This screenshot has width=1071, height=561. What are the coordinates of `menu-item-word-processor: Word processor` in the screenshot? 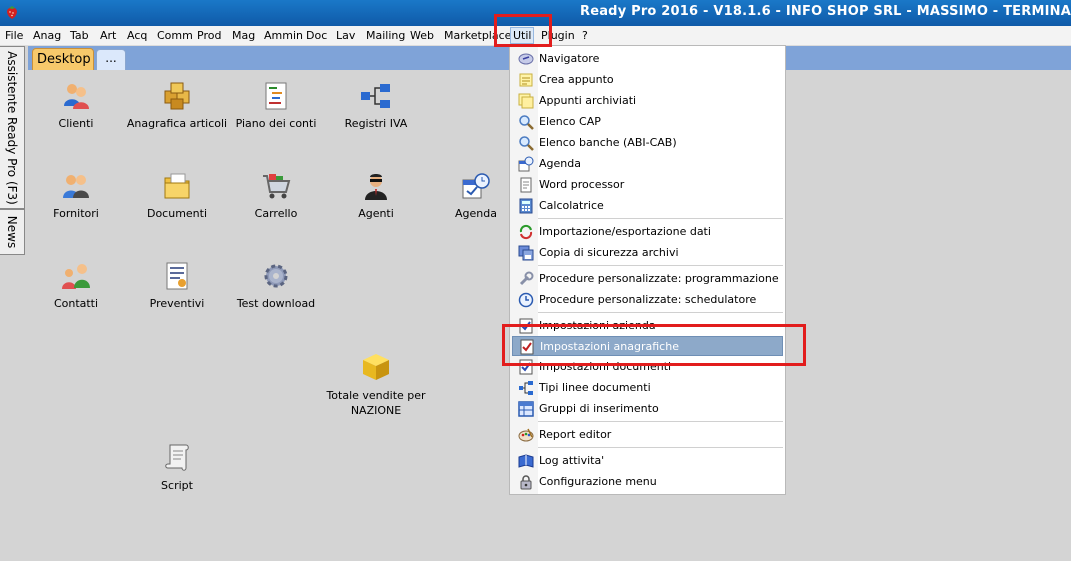 It's located at (647, 185).